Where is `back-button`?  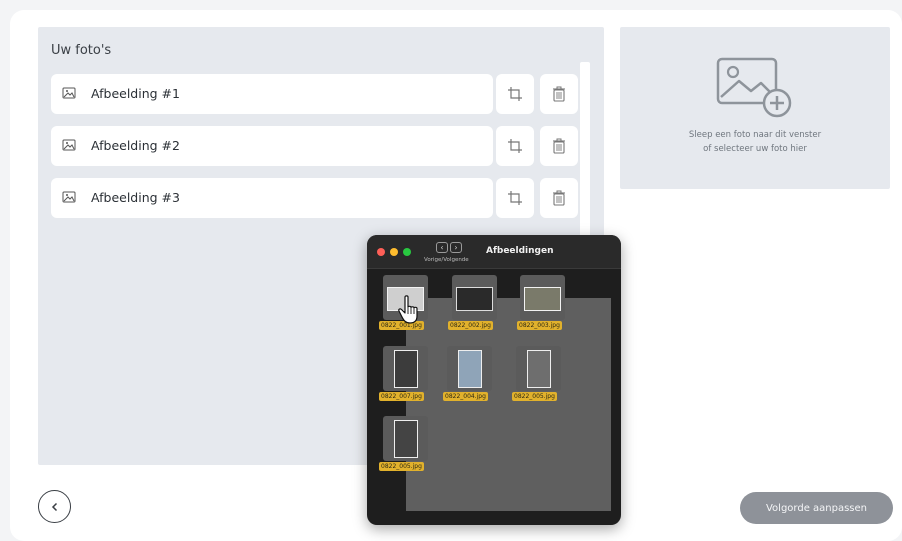 back-button is located at coordinates (54, 506).